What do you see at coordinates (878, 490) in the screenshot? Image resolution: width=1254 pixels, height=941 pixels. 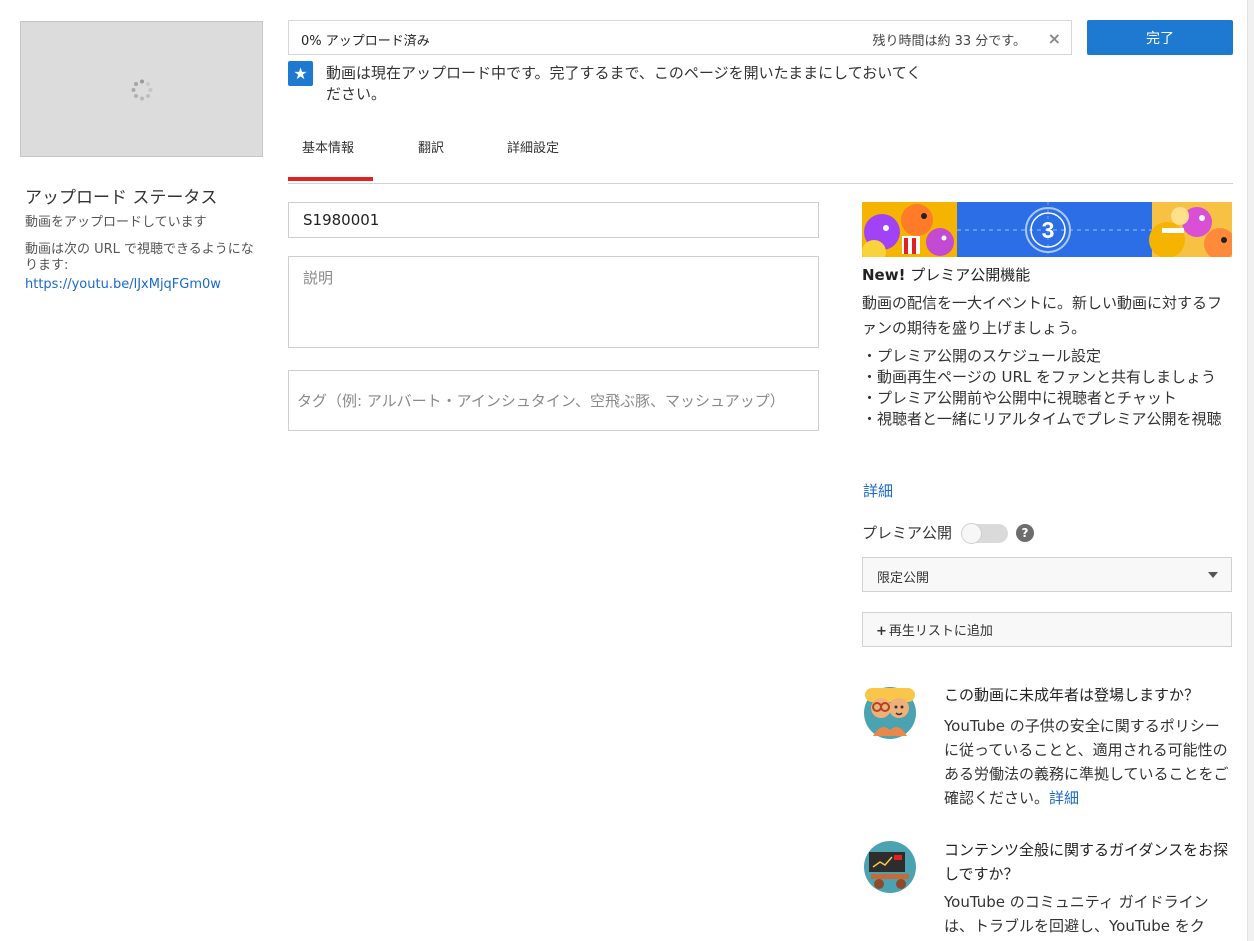 I see `premiere-more-link: 詳細` at bounding box center [878, 490].